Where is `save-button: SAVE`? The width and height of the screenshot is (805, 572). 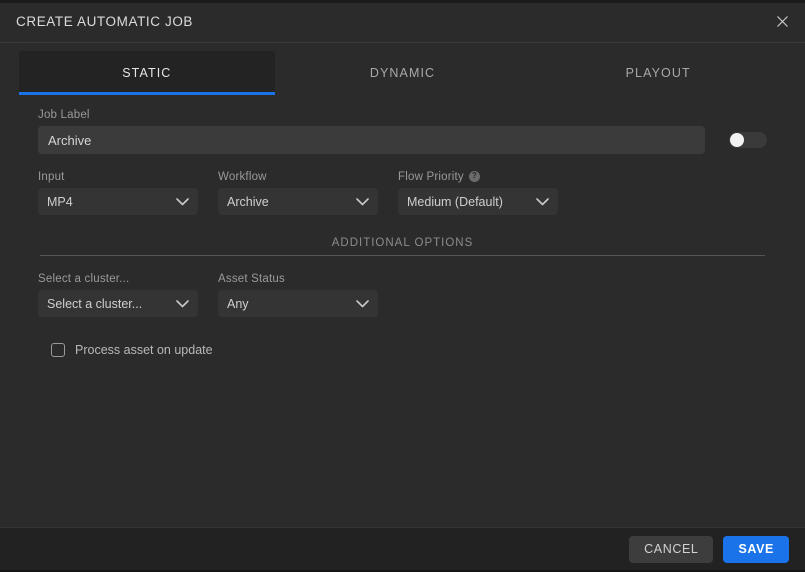 save-button: SAVE is located at coordinates (756, 549).